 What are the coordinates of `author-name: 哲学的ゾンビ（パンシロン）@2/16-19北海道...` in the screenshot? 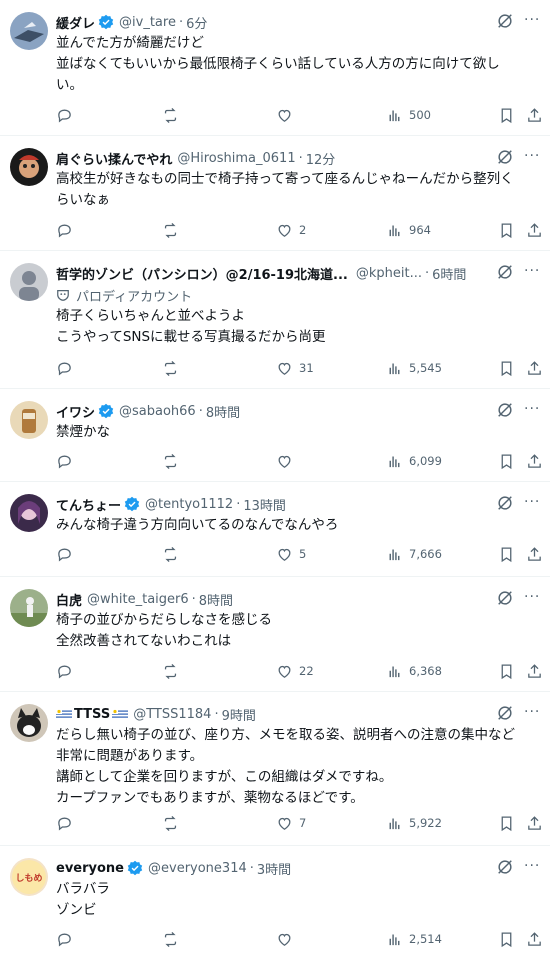 It's located at (202, 273).